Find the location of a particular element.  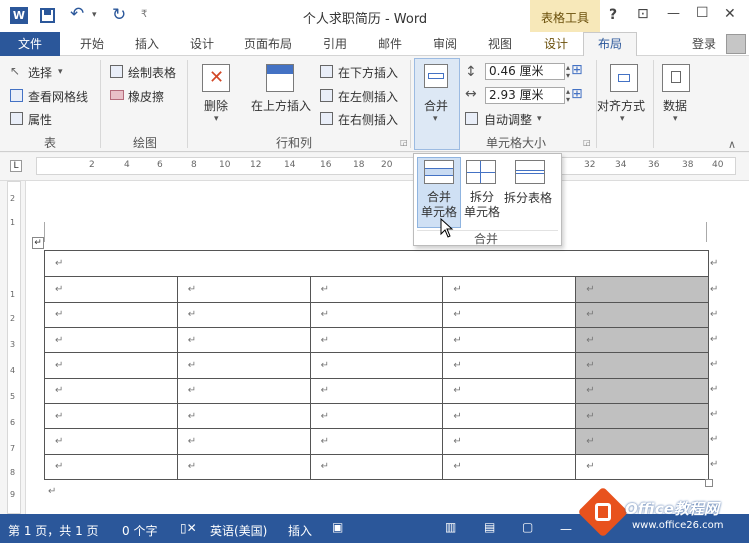

tab-review: 审阅 is located at coordinates (445, 44).